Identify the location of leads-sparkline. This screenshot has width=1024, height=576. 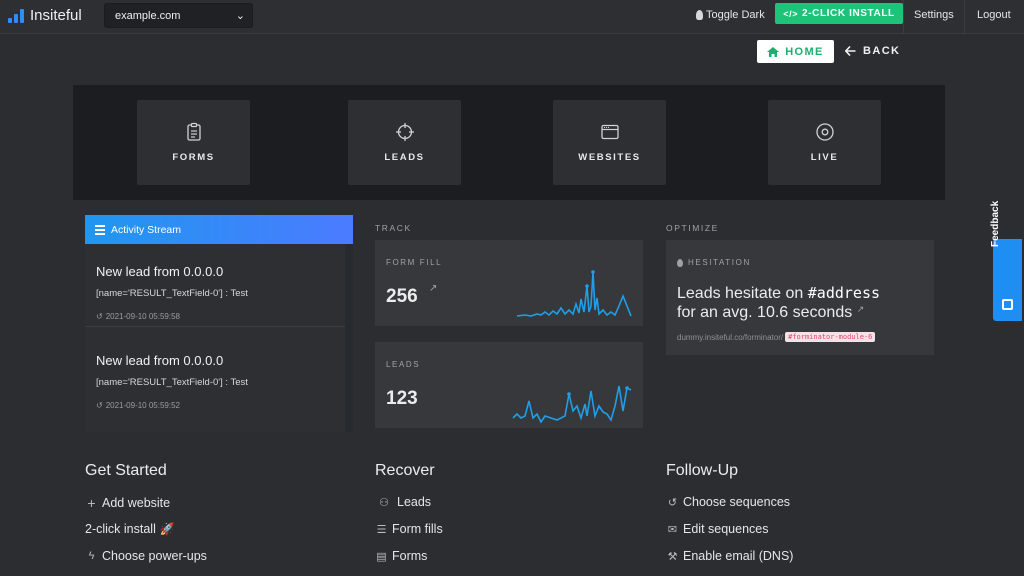
(572, 404).